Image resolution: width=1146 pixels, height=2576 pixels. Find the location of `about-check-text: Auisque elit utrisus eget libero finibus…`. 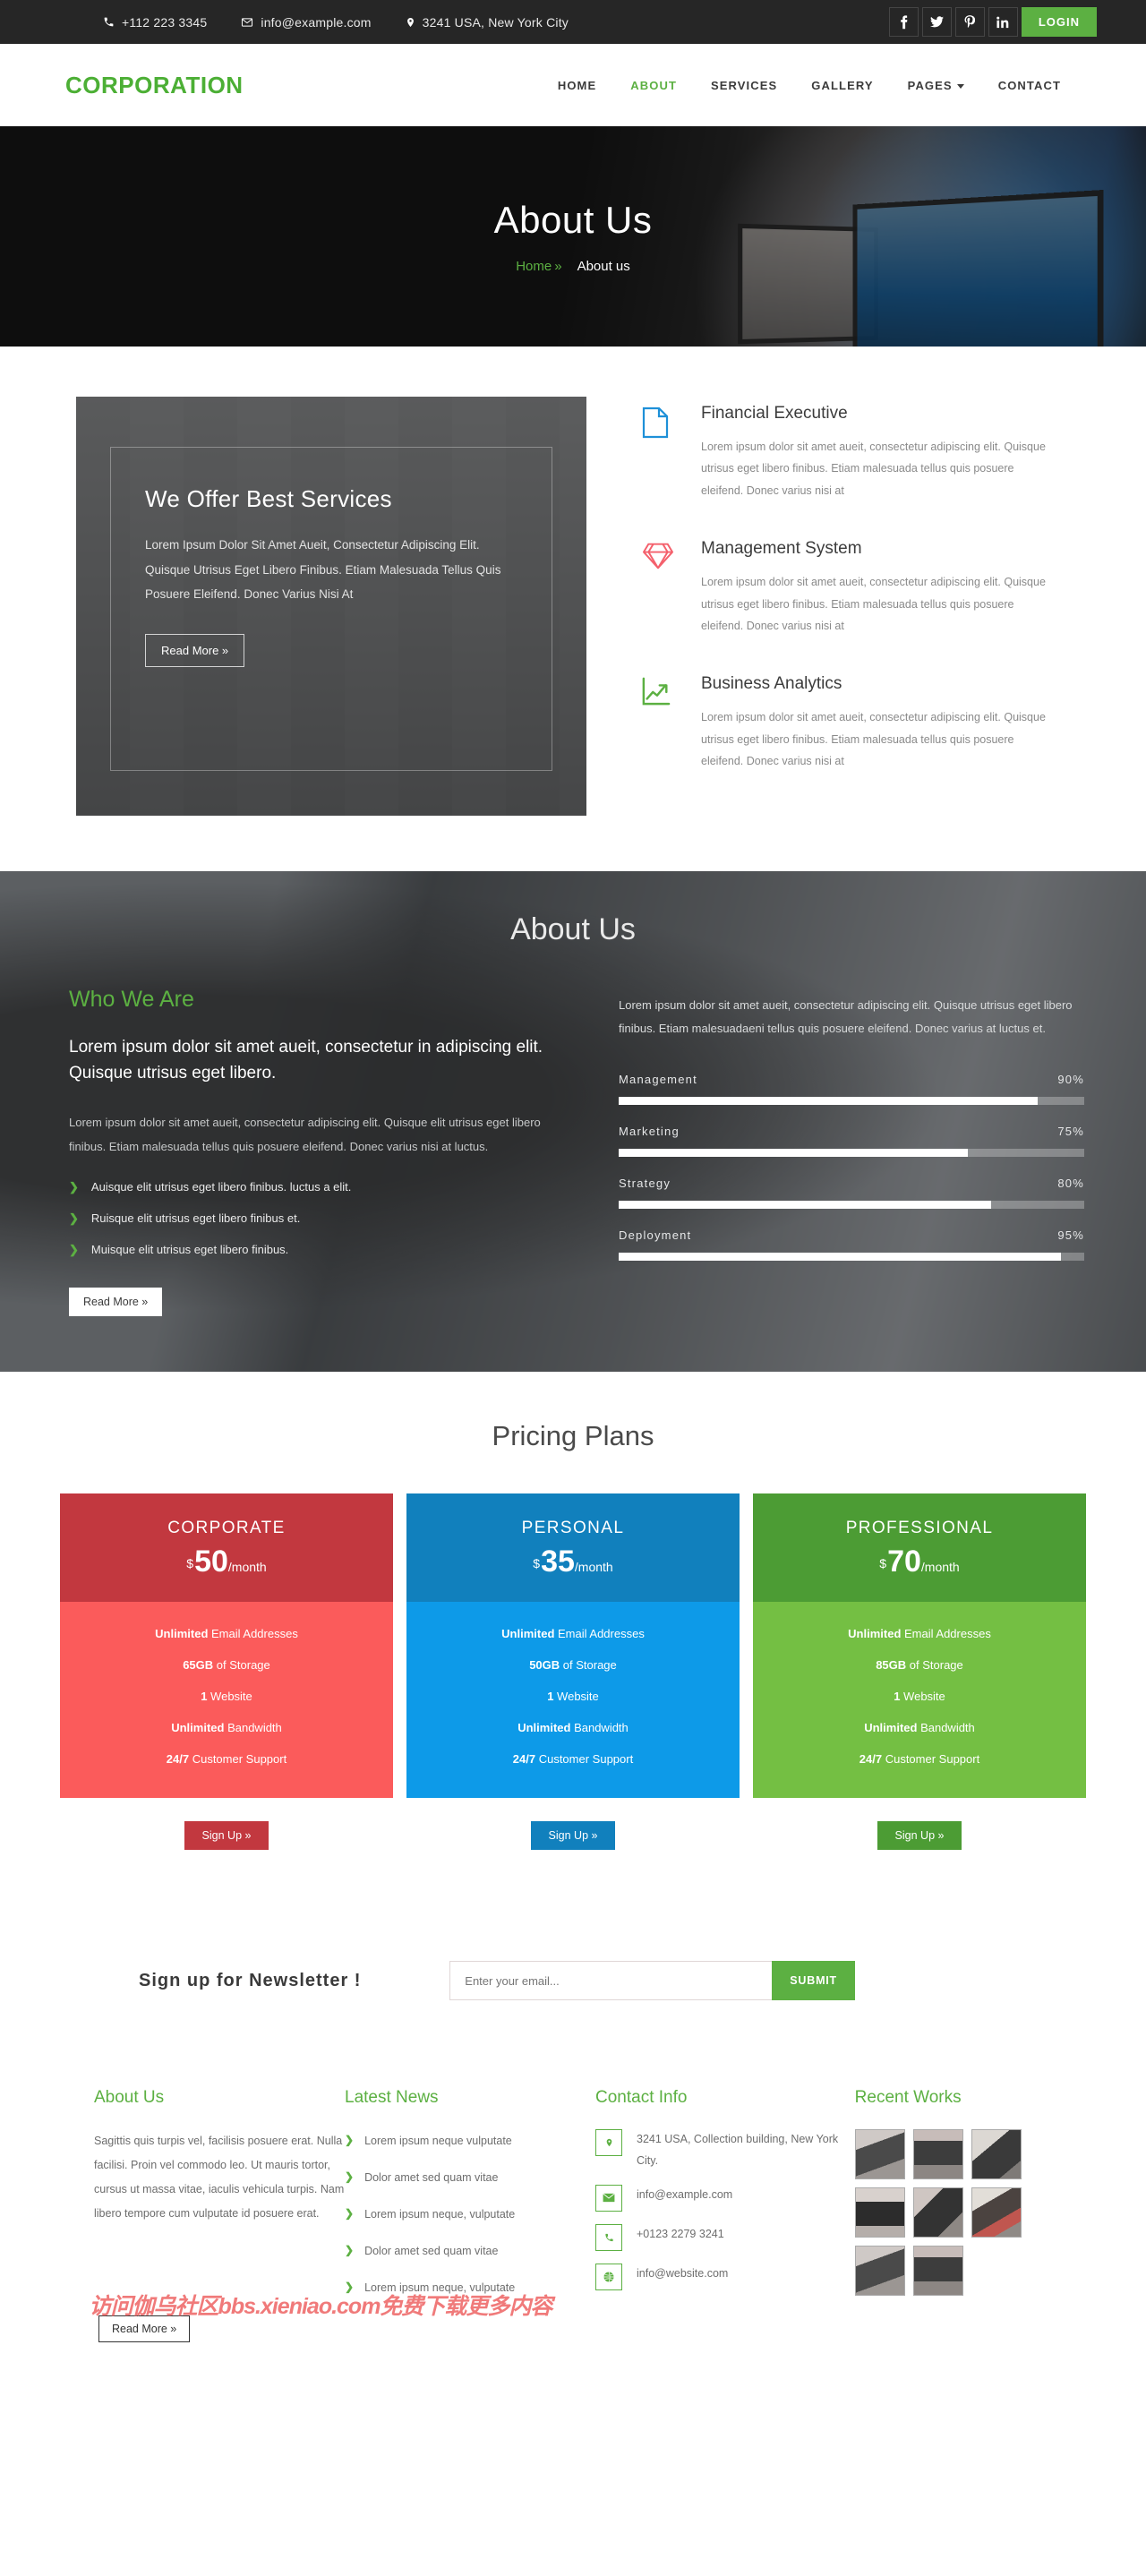

about-check-text: Auisque elit utrisus eget libero finibus… is located at coordinates (221, 1187).